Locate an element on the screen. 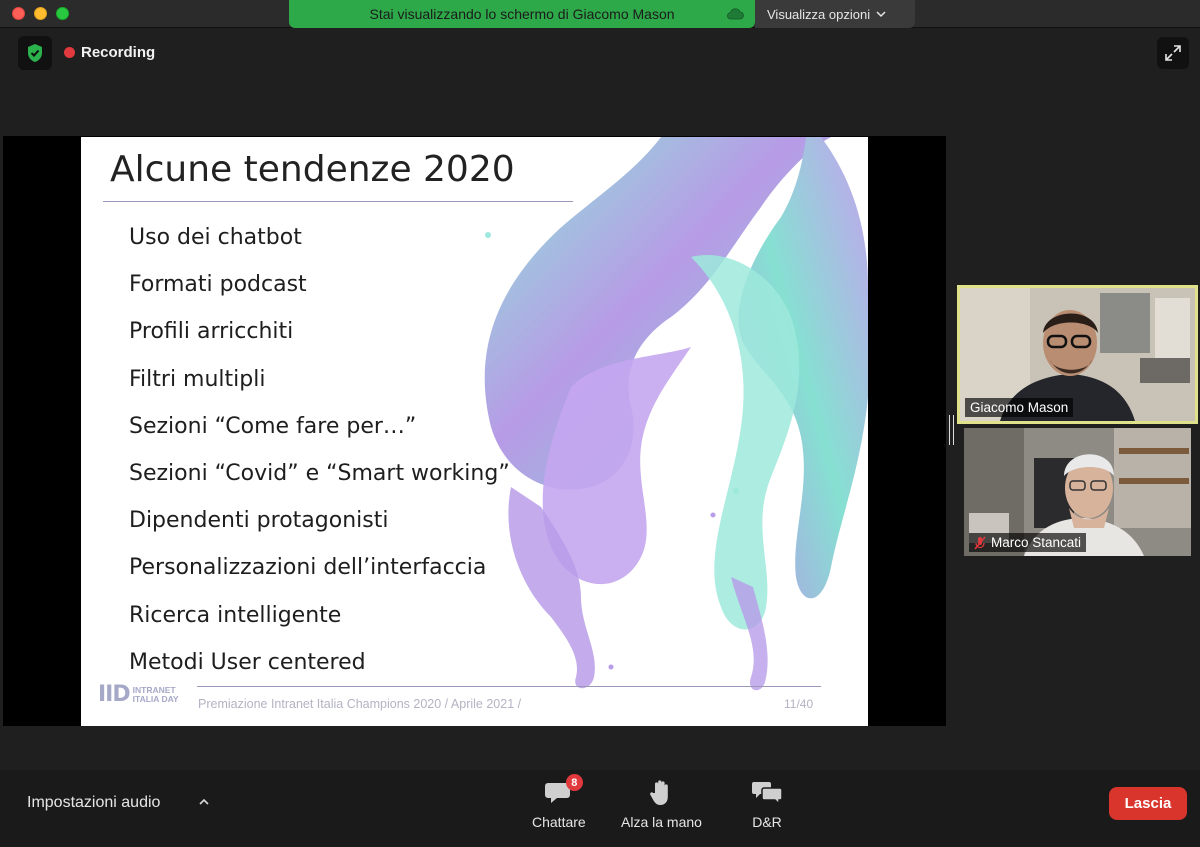  video-tile-giacomo-mason: Giacomo Mason is located at coordinates (1077, 354).